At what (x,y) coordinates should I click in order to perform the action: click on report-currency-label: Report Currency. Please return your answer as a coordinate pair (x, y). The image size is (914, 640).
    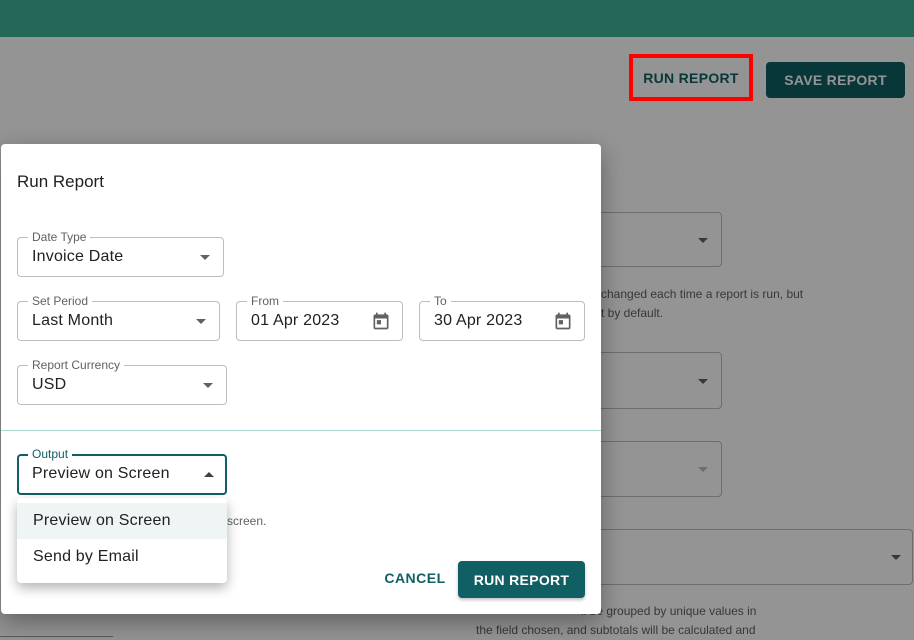
    Looking at the image, I should click on (76, 365).